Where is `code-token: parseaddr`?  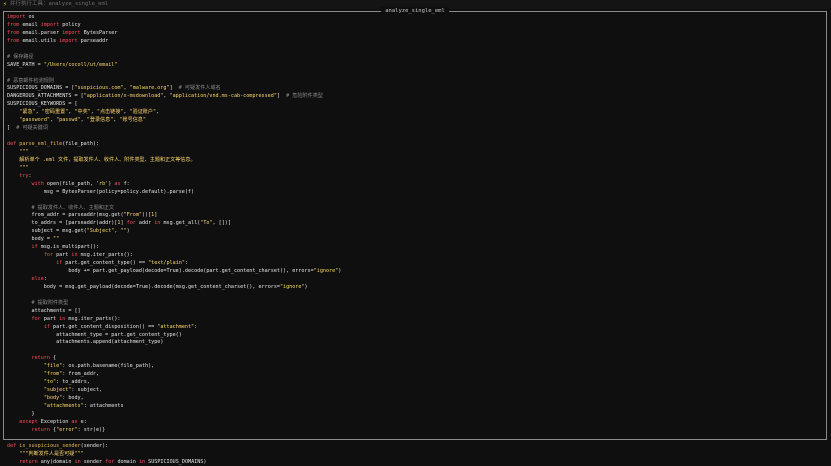 code-token: parseaddr is located at coordinates (93, 41).